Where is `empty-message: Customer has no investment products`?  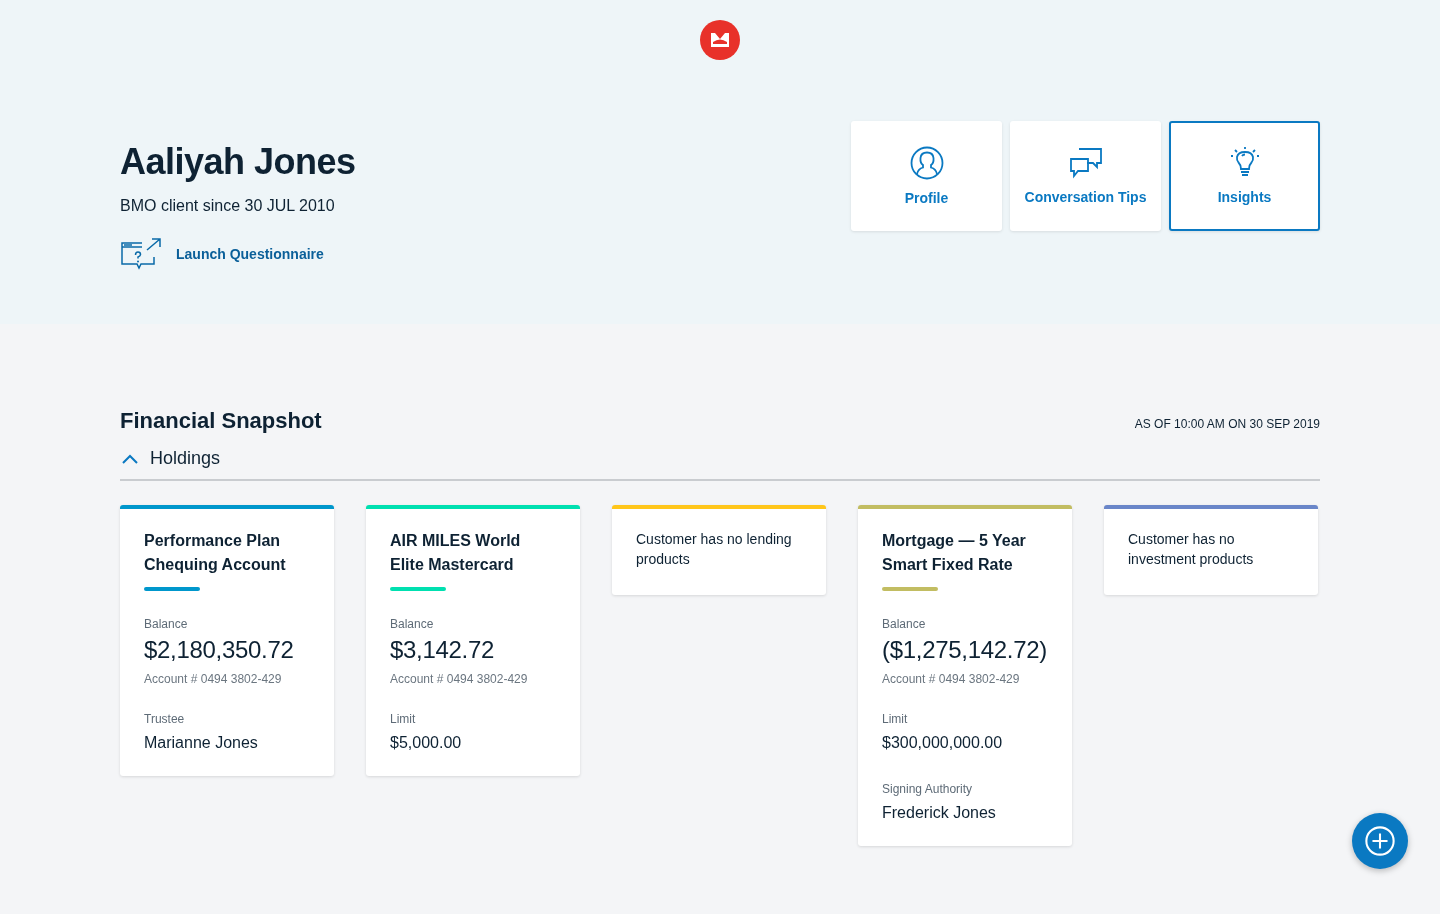
empty-message: Customer has no investment products is located at coordinates (1191, 549).